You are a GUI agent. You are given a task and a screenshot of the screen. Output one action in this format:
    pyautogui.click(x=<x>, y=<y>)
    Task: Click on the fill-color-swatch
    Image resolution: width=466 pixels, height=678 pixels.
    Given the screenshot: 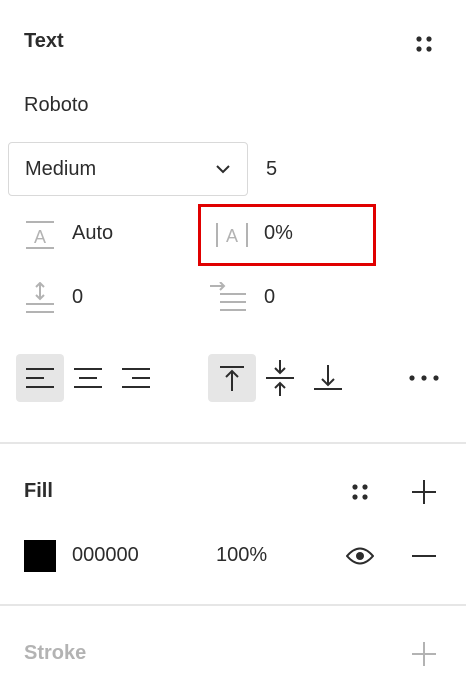 What is the action you would take?
    pyautogui.click(x=40, y=556)
    